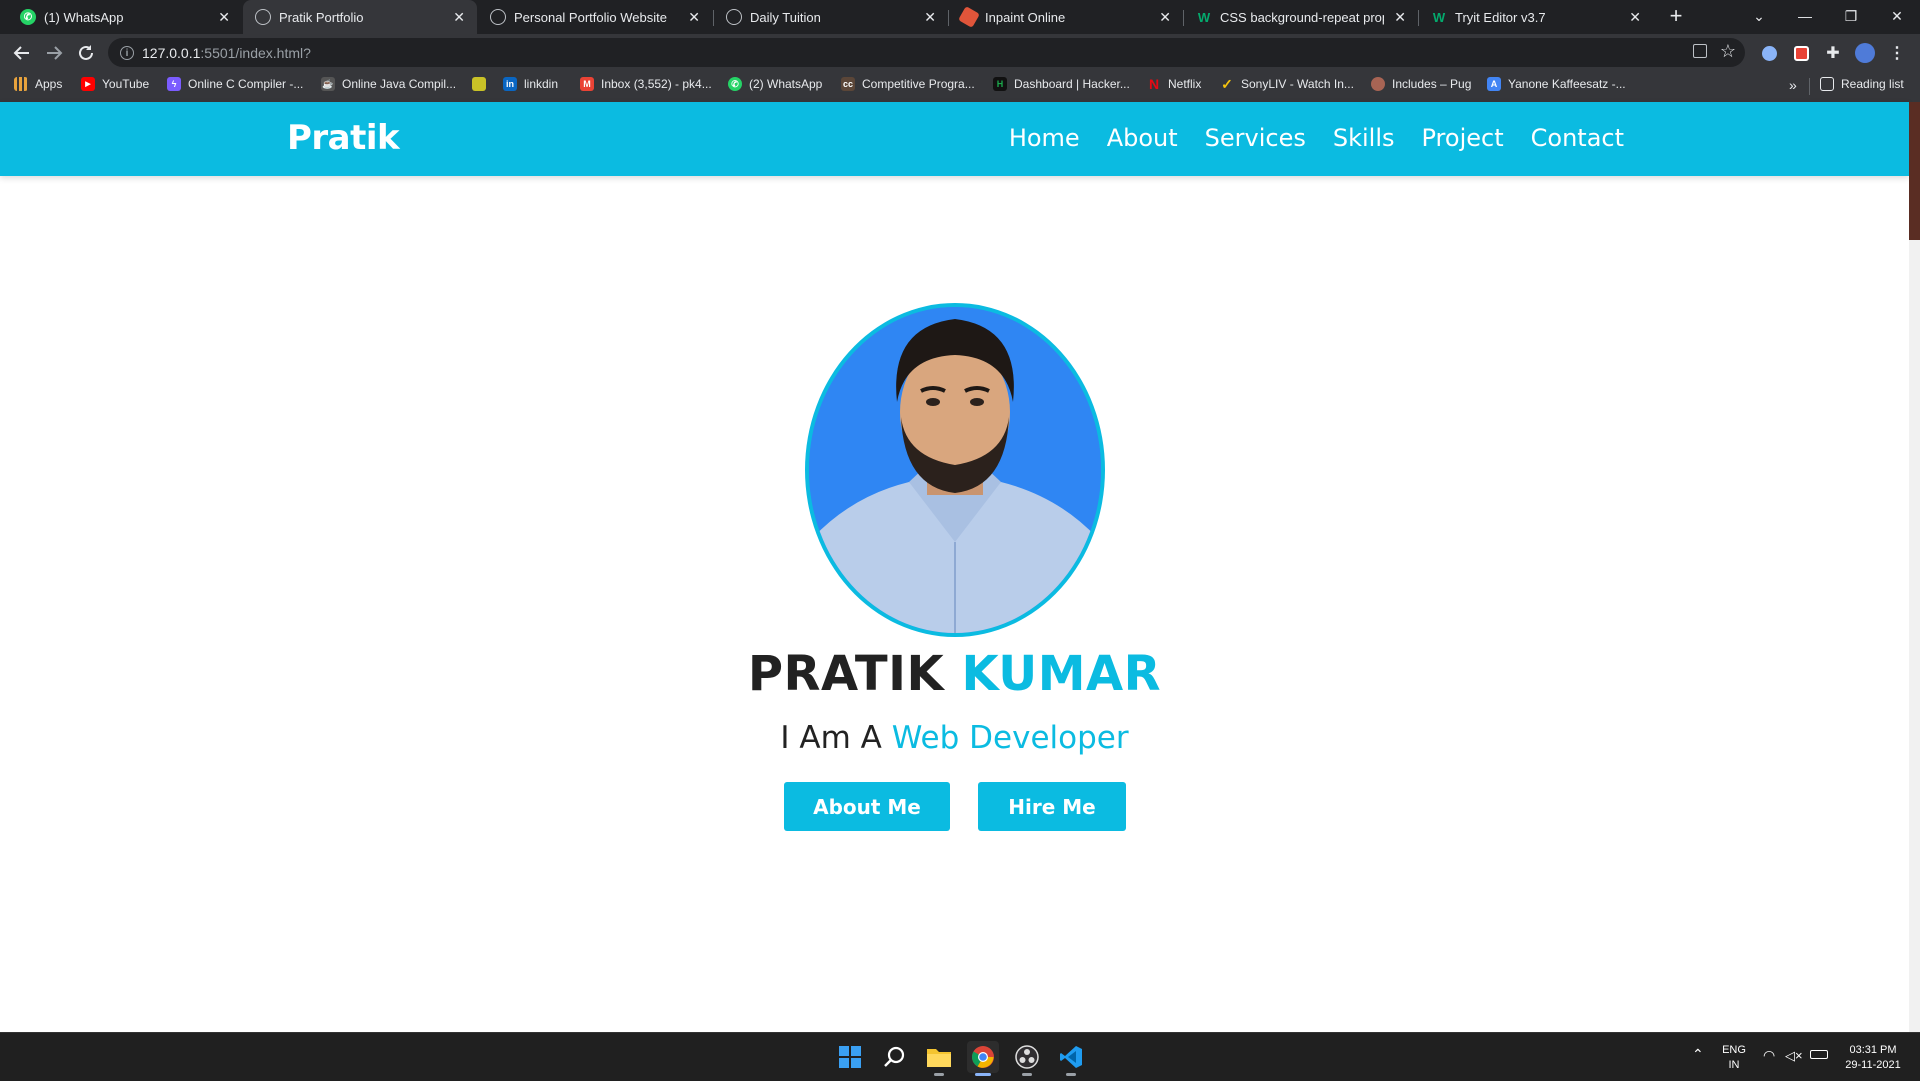  Describe the element at coordinates (1010, 738) in the screenshot. I see `hero-role-title: Web Developer` at that location.